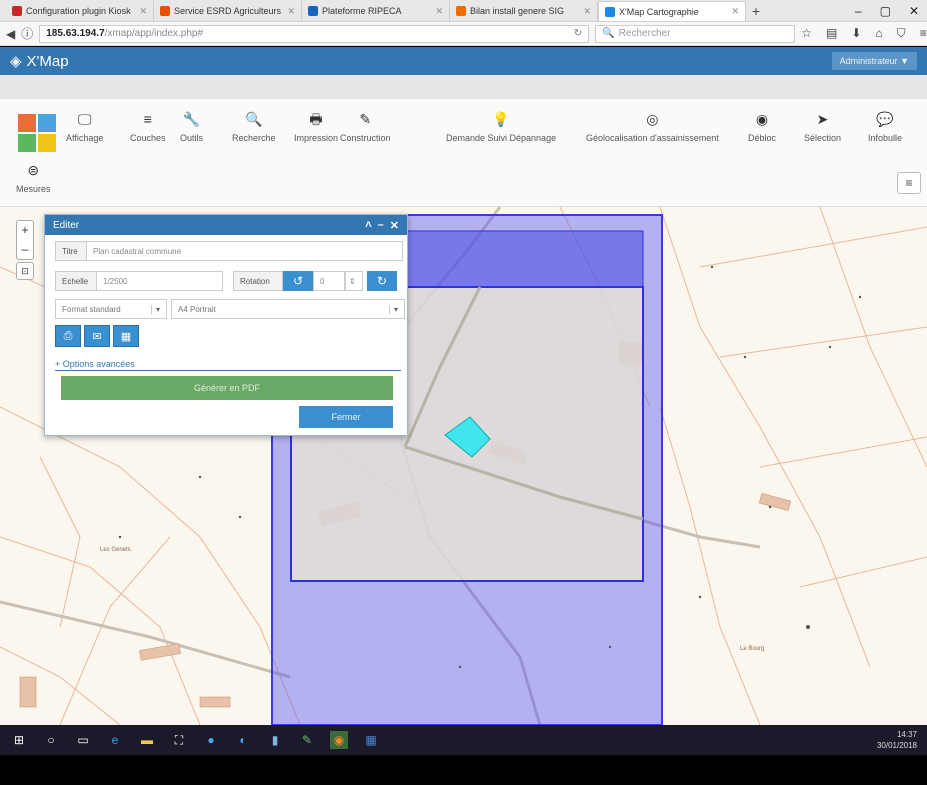  Describe the element at coordinates (254, 127) in the screenshot. I see `tool-recherche: 🔍 Recherche` at that location.